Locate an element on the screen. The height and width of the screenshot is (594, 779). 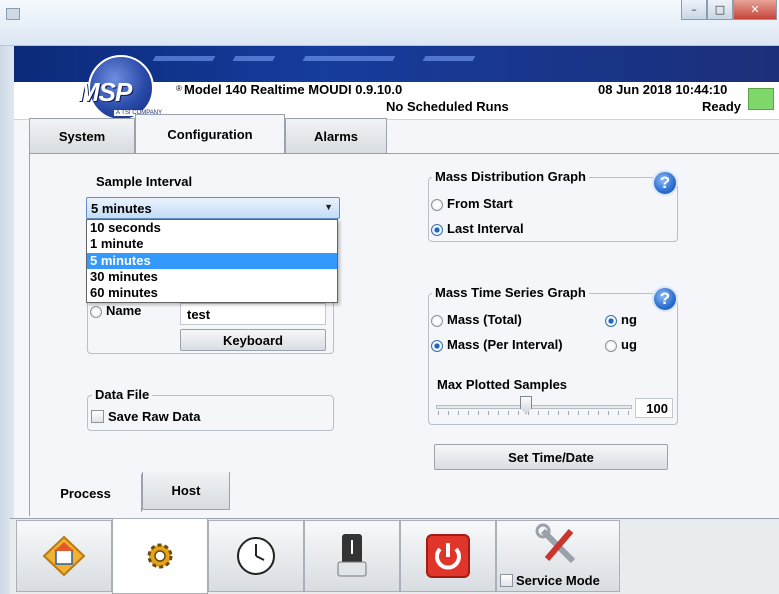
mass-distribution-title: Mass Distribution Graph is located at coordinates (510, 176).